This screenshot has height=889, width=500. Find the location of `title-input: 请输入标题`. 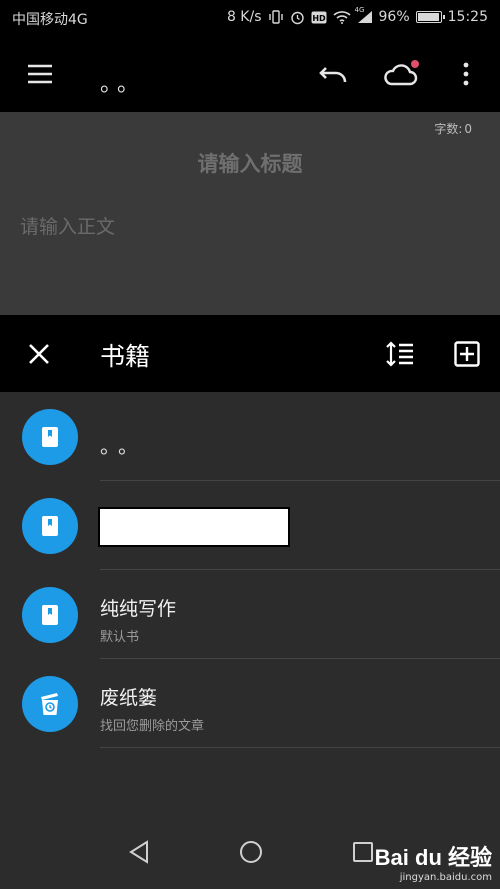

title-input: 请输入标题 is located at coordinates (250, 163).